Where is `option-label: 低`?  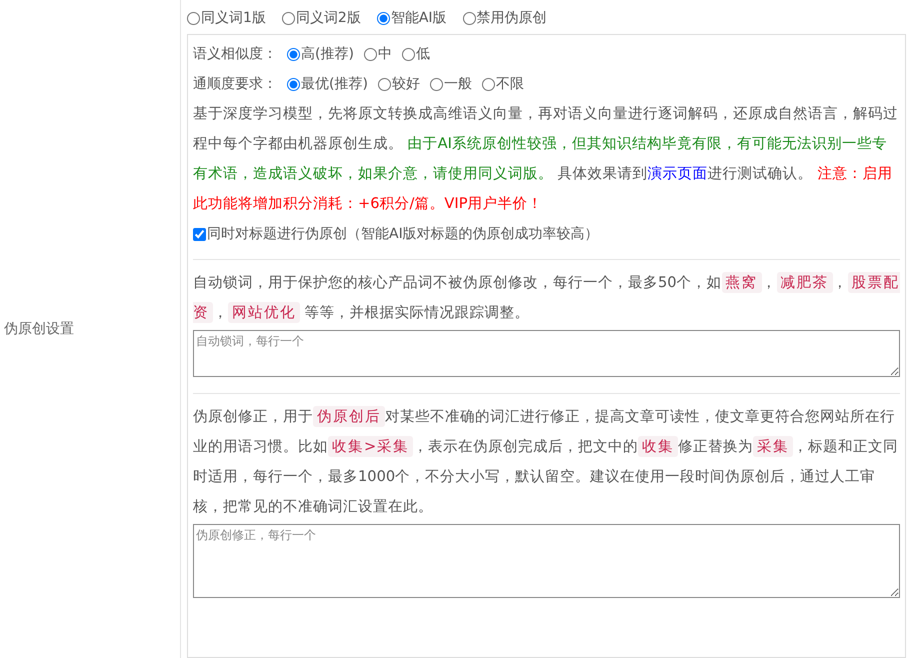 option-label: 低 is located at coordinates (423, 54).